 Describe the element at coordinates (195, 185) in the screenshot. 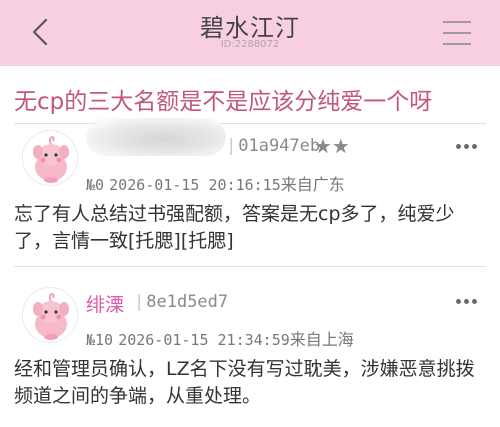

I see `post-datetime: 2026-01-15 20:16:15` at that location.